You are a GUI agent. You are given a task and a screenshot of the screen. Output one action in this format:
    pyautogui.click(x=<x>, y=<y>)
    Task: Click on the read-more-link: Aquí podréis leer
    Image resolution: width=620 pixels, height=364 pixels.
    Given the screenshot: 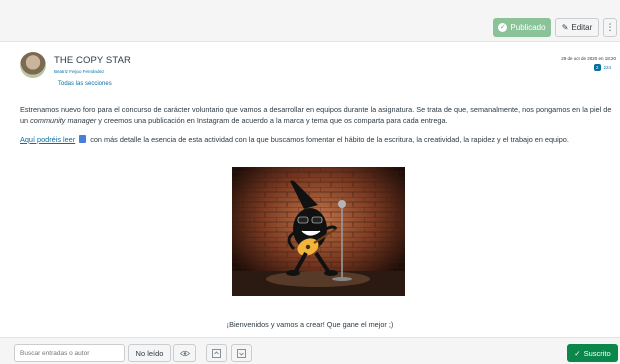 What is the action you would take?
    pyautogui.click(x=47, y=139)
    